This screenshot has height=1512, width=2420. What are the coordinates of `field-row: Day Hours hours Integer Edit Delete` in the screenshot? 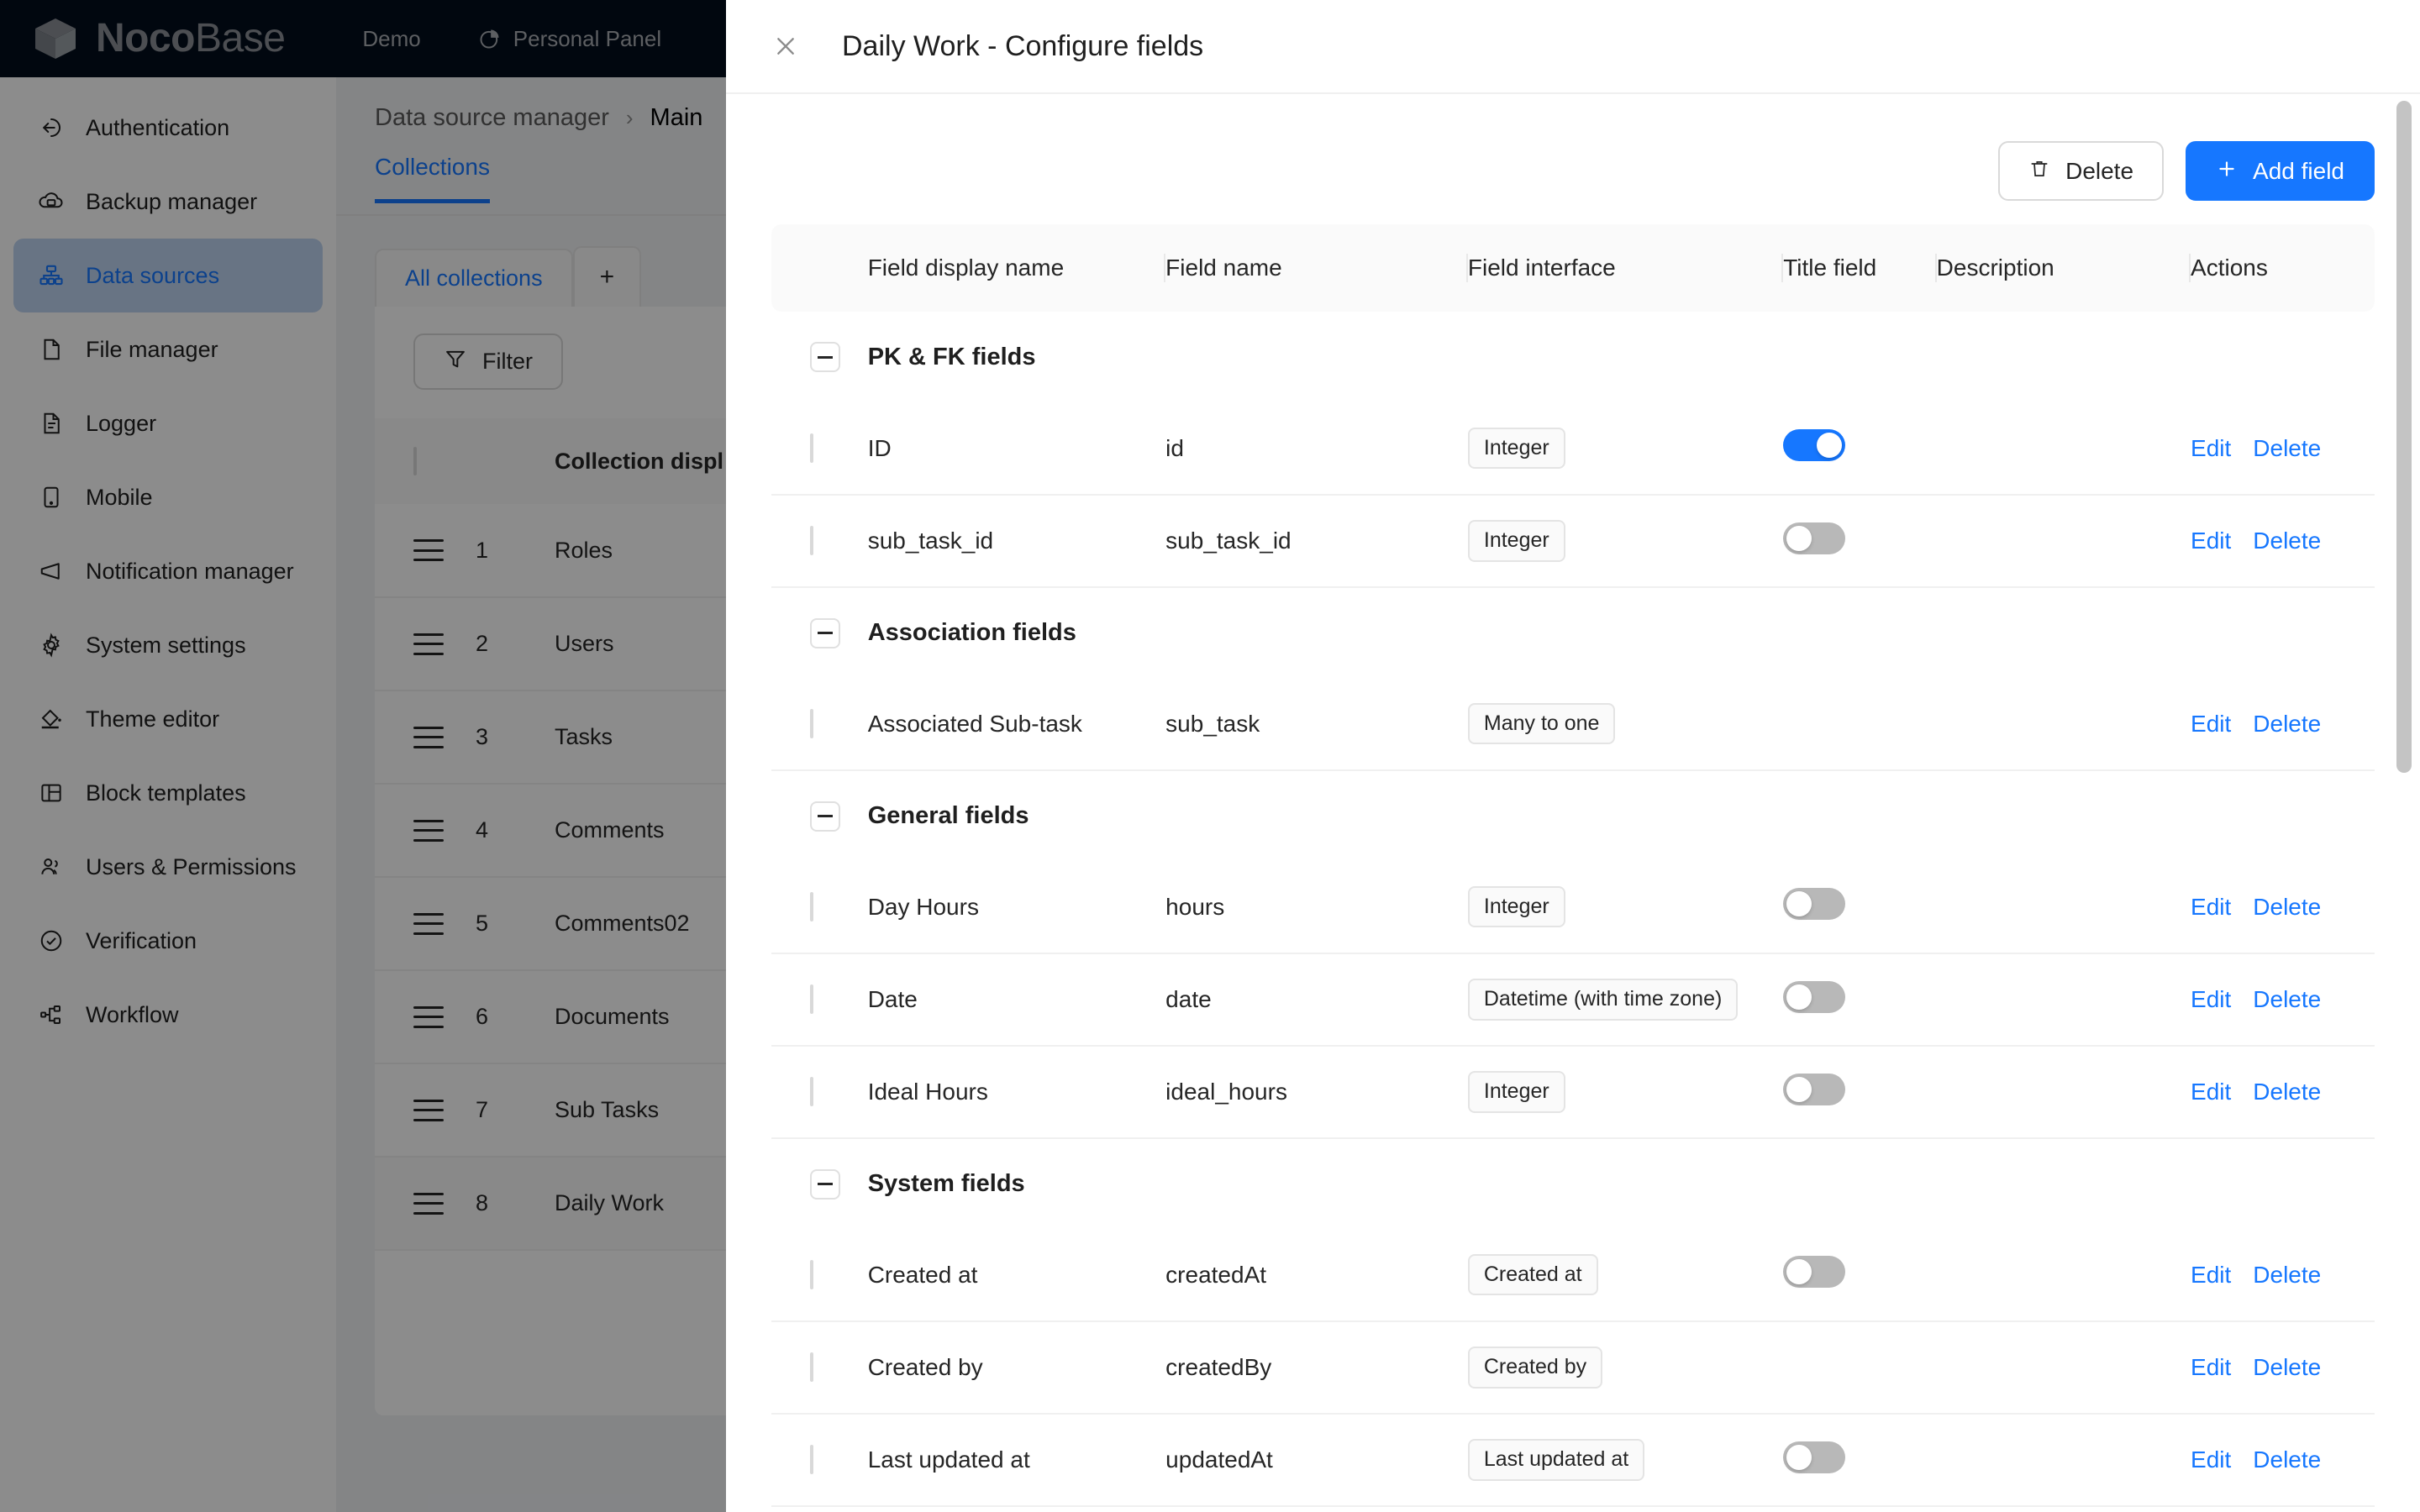 It's located at (1573, 907).